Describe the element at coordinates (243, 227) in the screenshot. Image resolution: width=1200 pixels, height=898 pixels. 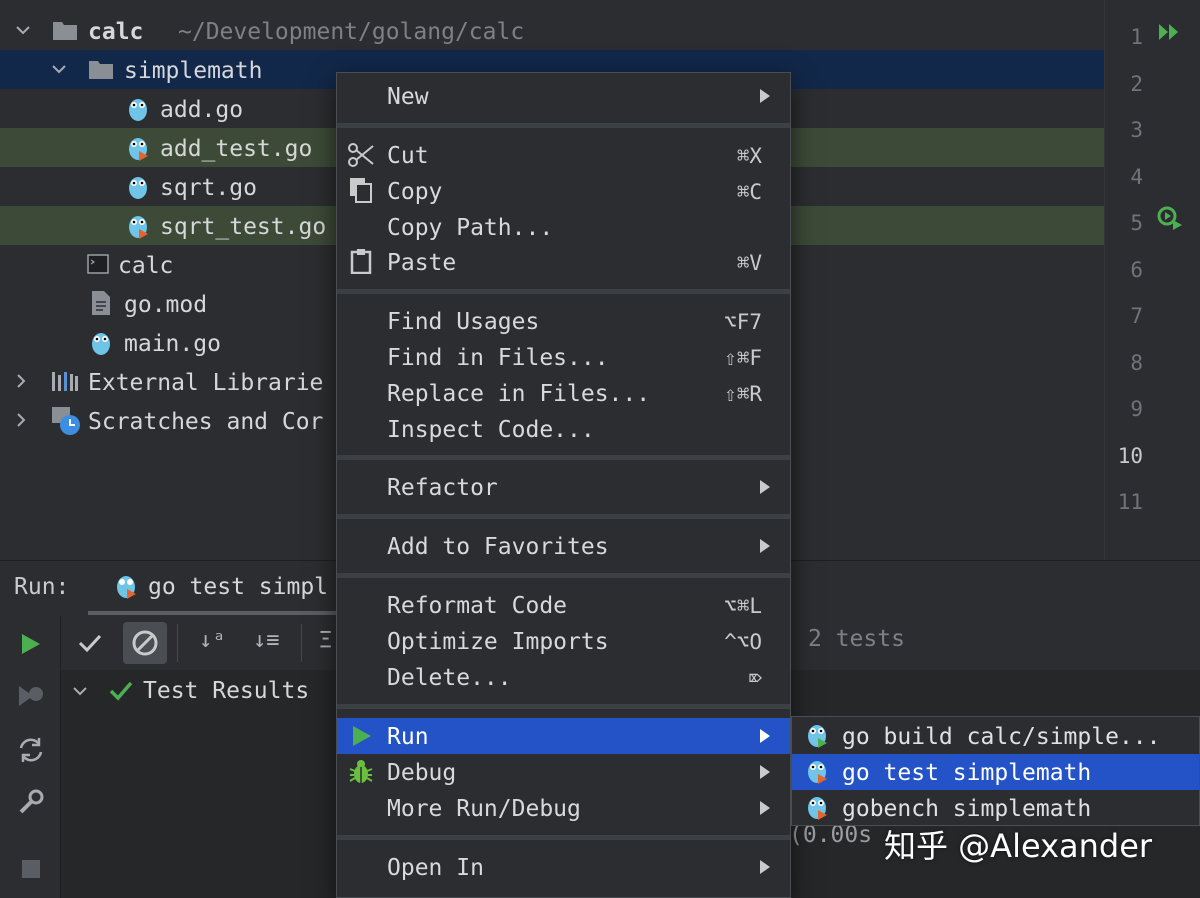
I see `tree-item-label: sqrt_test.go` at that location.